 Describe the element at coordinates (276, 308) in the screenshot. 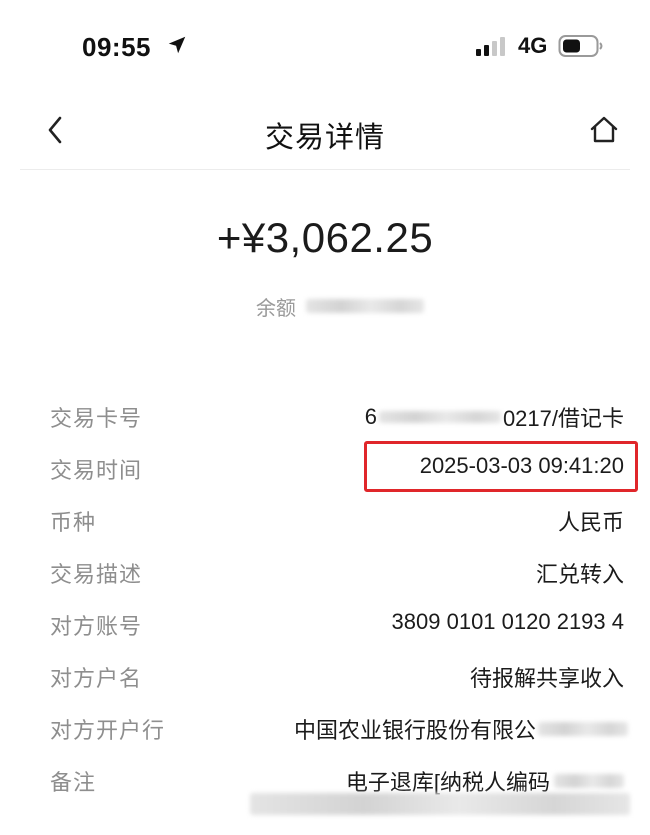

I see `balance-label: 余额` at that location.